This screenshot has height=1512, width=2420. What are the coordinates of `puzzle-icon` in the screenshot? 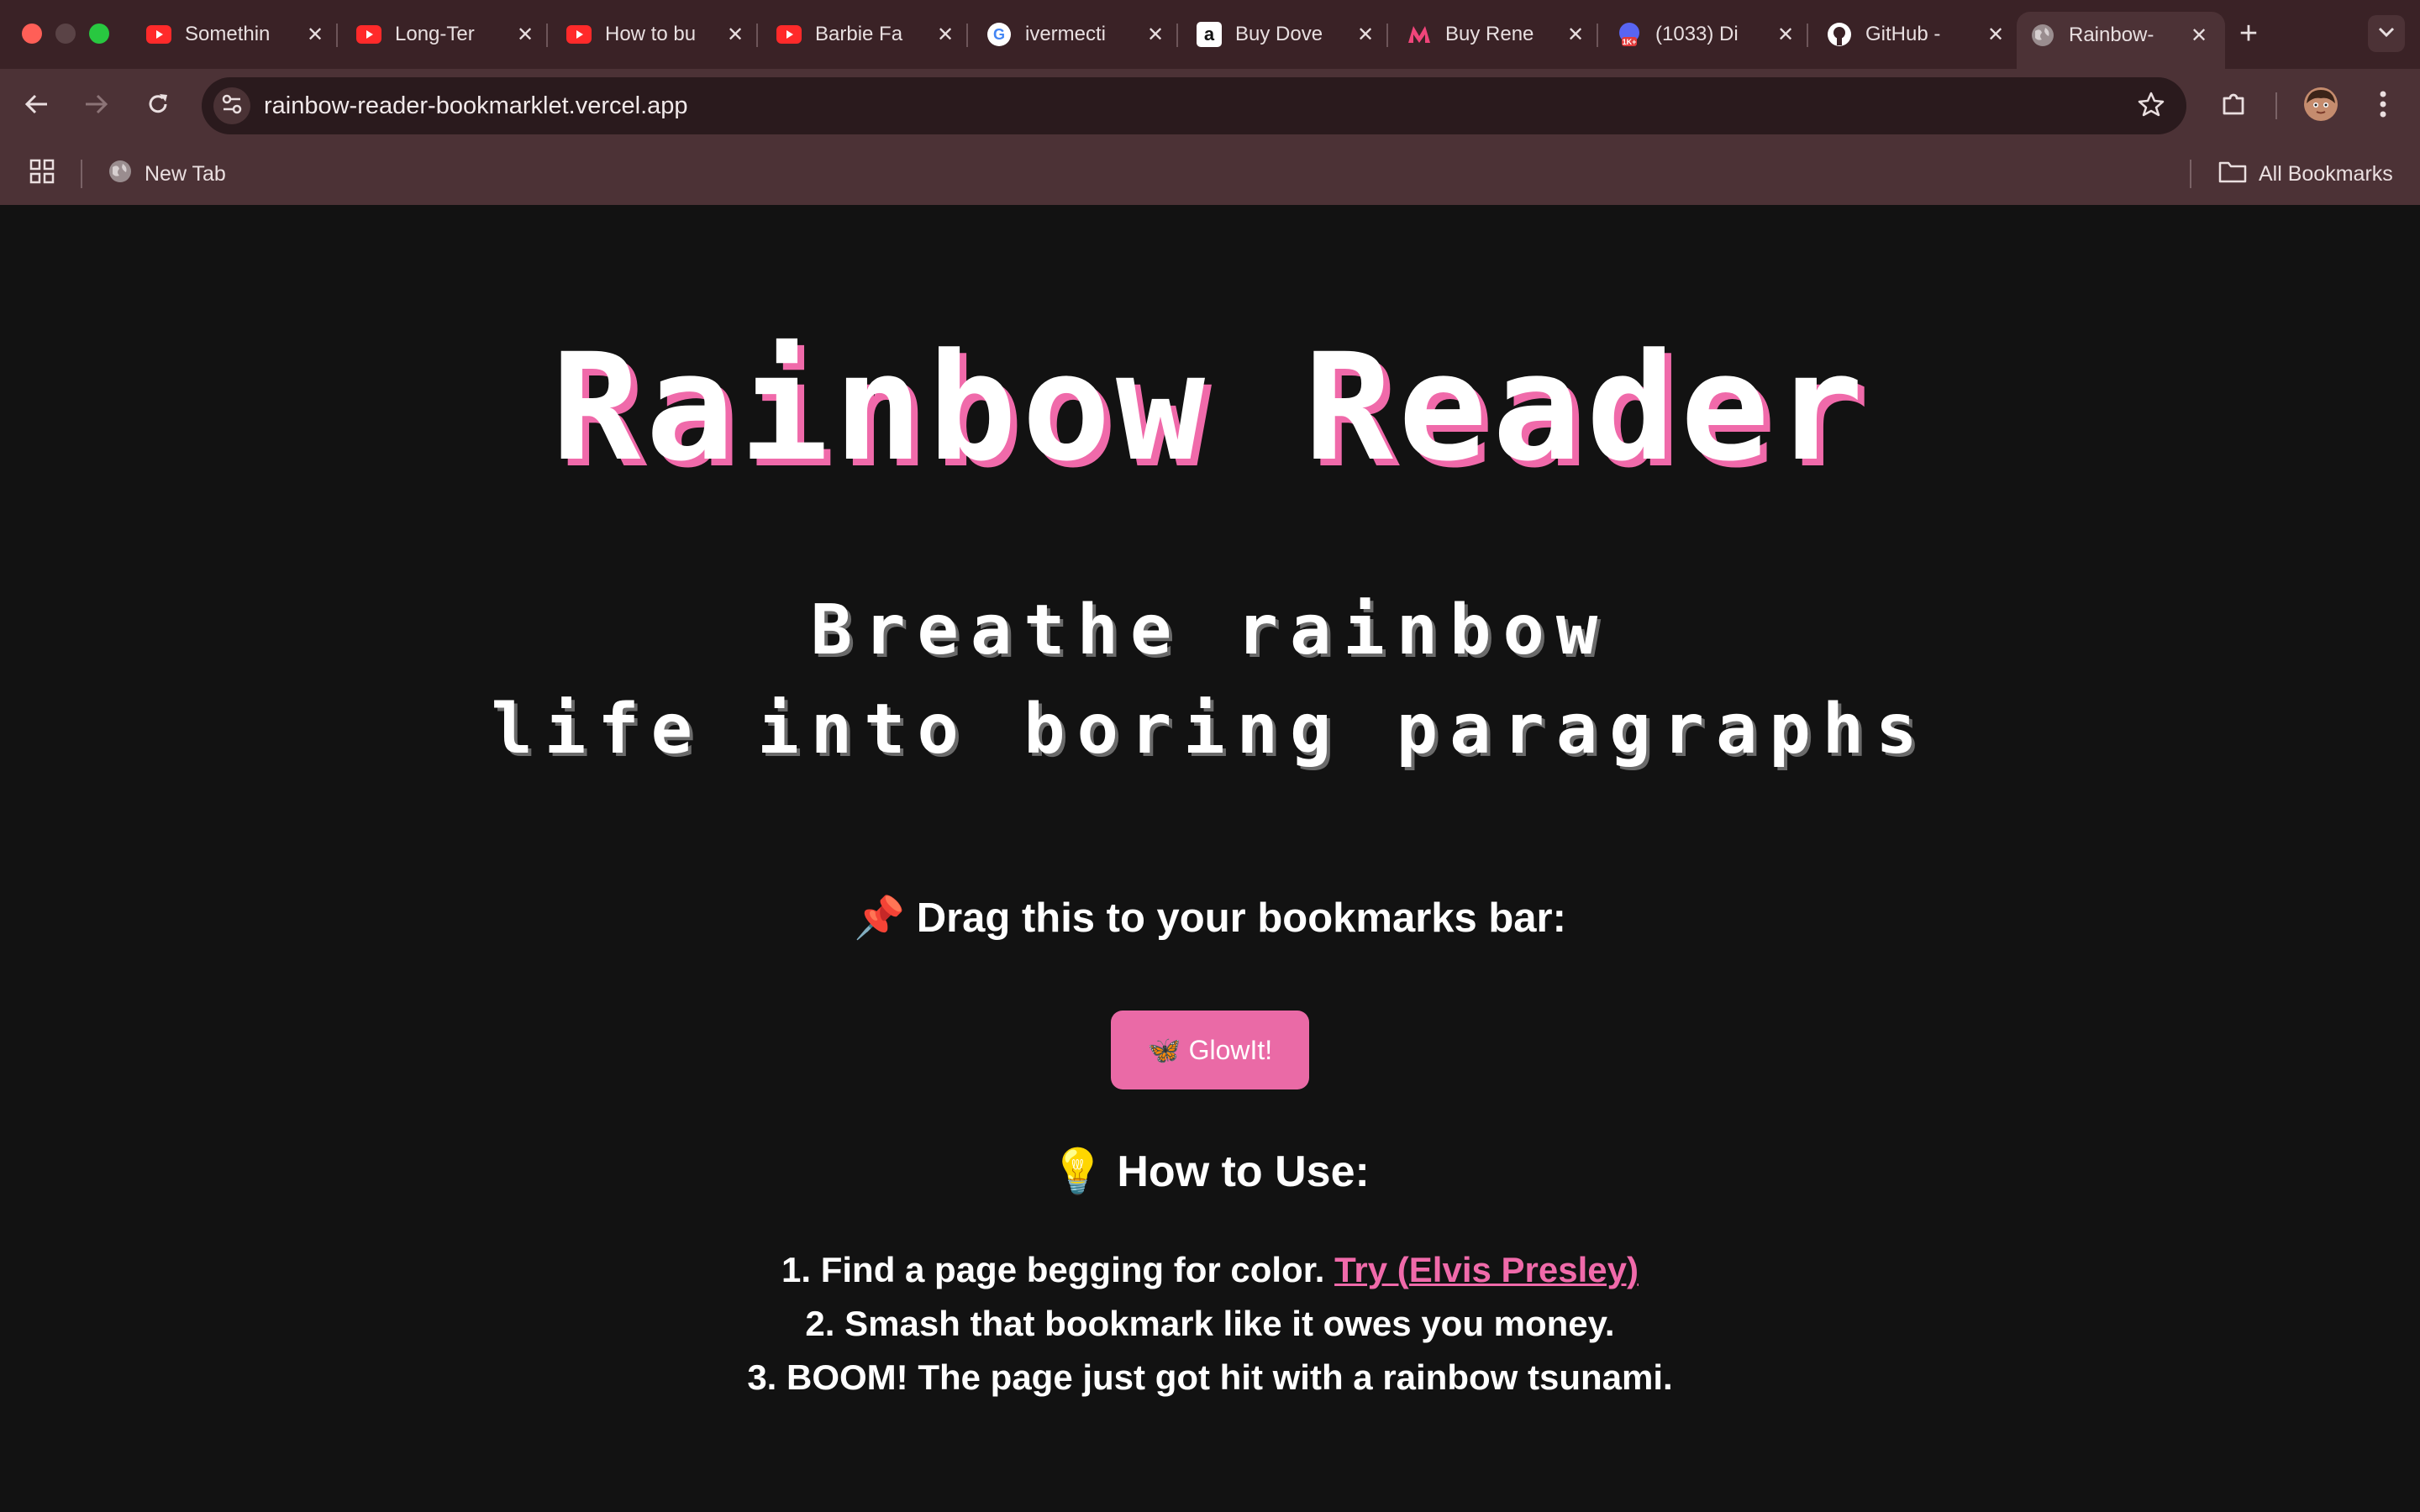 It's located at (2233, 106).